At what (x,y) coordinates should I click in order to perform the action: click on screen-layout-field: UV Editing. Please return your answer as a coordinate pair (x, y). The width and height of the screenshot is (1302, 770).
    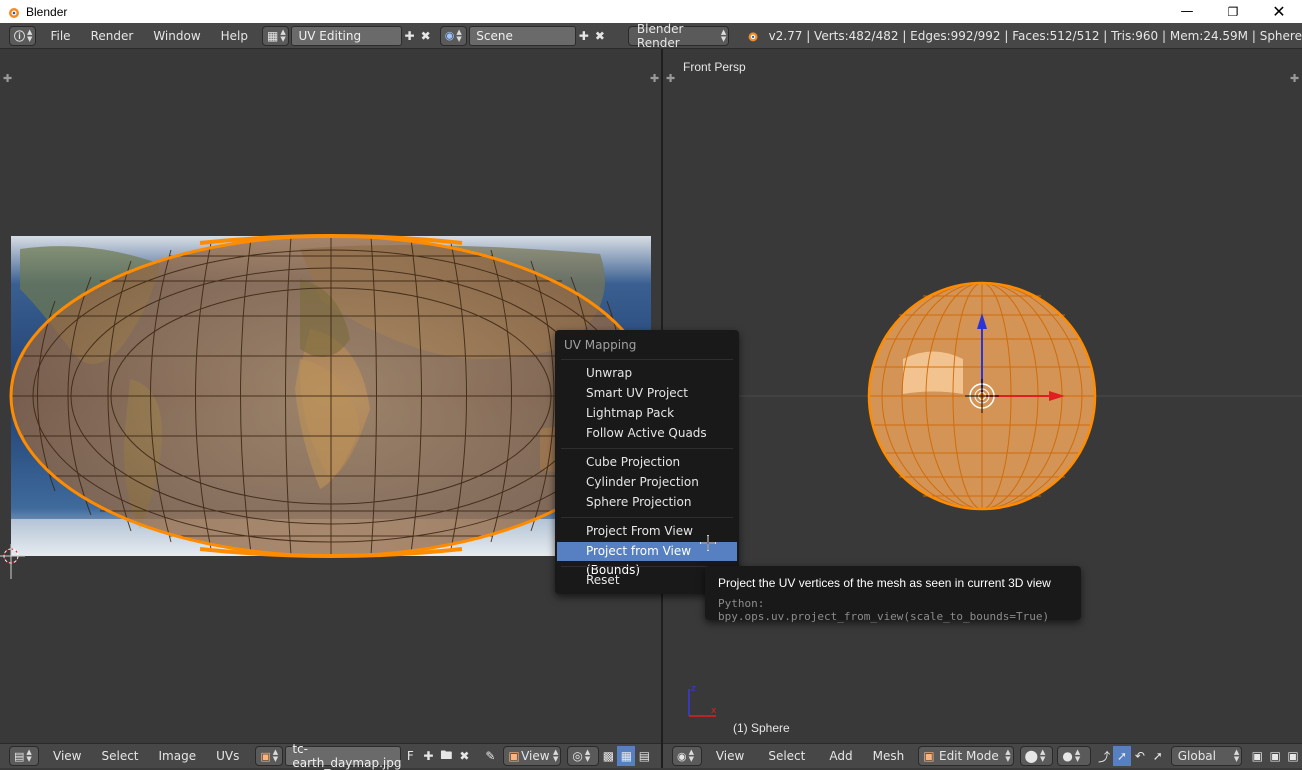
    Looking at the image, I should click on (346, 35).